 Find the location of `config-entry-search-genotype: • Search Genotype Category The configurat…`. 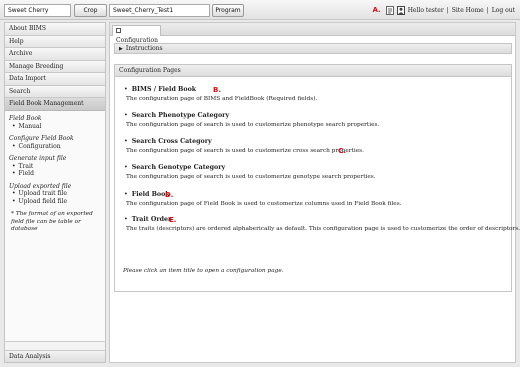

config-entry-search-genotype: • Search Genotype Category The configurat… is located at coordinates (250, 172).